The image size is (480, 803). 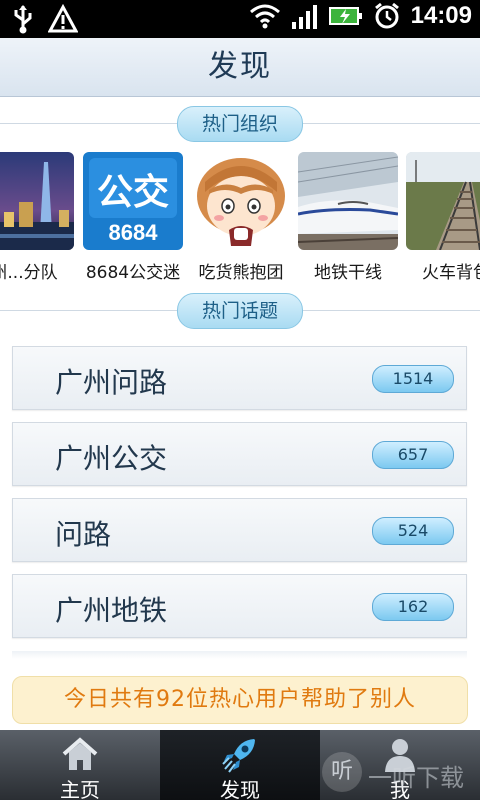 I want to click on topic-count-badge: 162, so click(x=413, y=607).